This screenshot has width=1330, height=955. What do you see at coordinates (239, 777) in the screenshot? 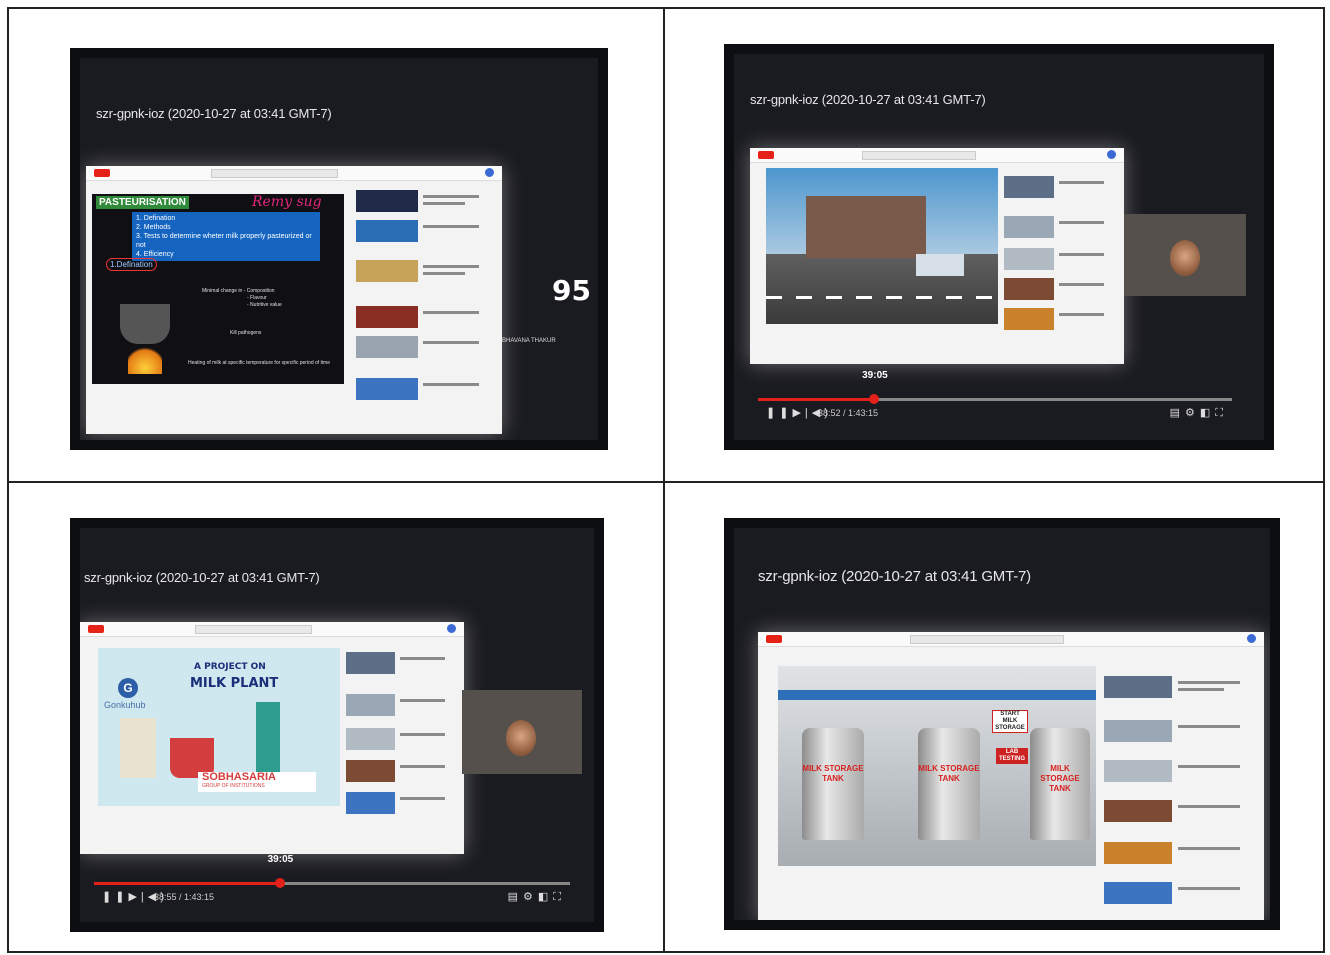
I see `sponsor-name: SOBHASARIA` at bounding box center [239, 777].